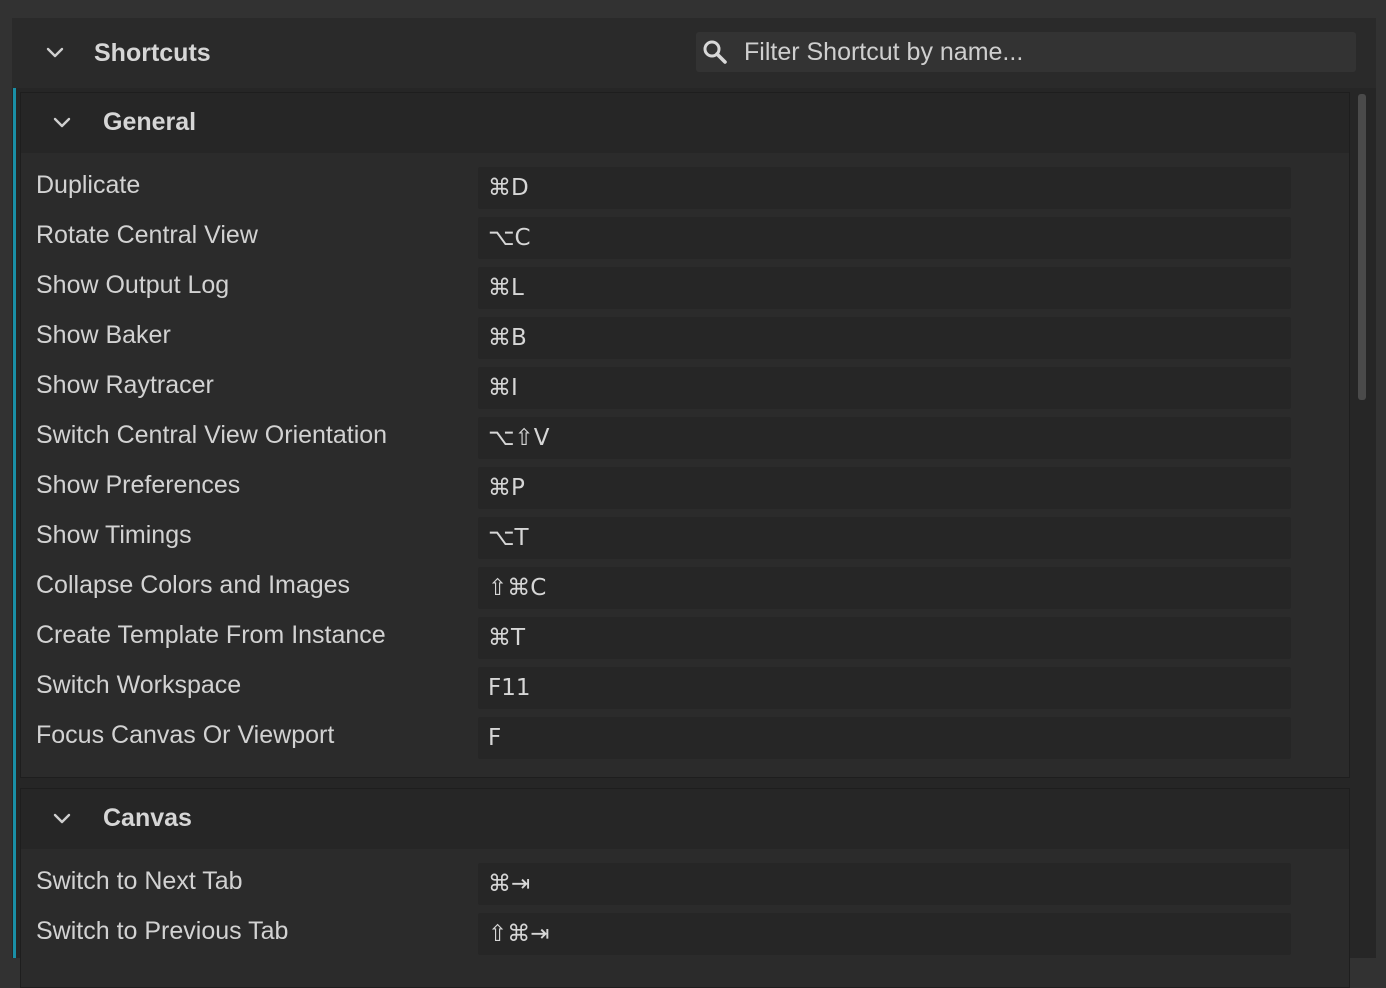 This screenshot has height=988, width=1386. I want to click on shortcut-row: Show Output Log ⌘L, so click(685, 288).